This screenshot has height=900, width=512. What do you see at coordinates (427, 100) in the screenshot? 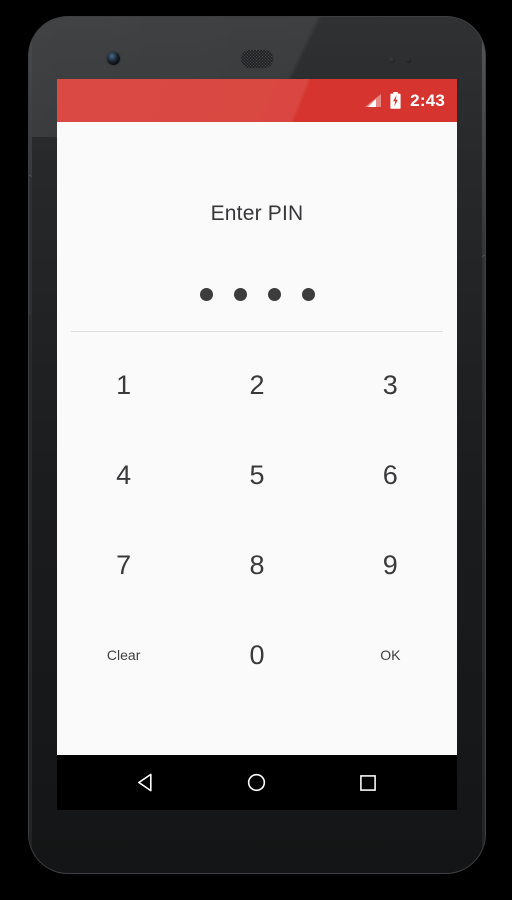
I see `status-bar-clock: 2:43` at bounding box center [427, 100].